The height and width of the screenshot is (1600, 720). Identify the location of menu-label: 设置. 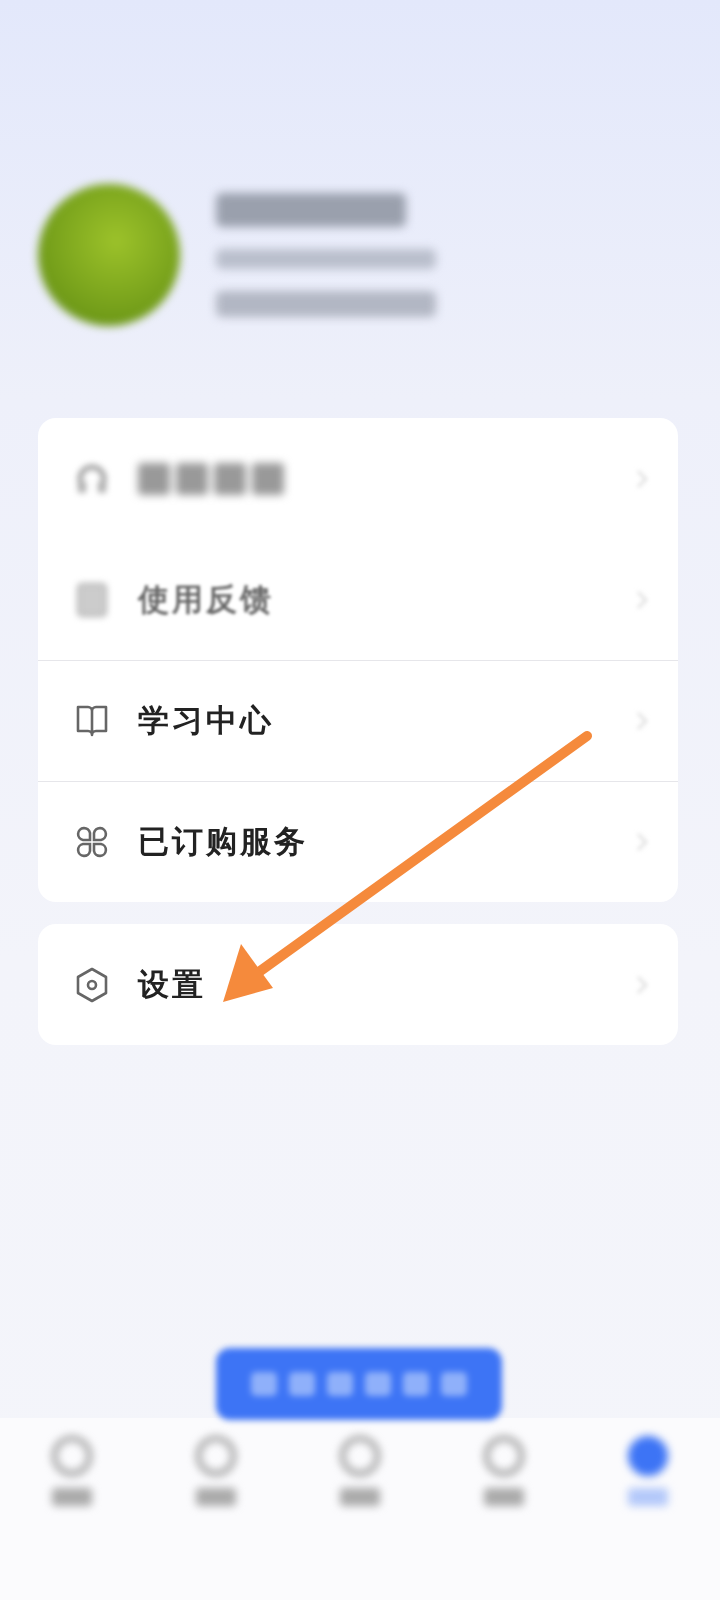
(172, 984).